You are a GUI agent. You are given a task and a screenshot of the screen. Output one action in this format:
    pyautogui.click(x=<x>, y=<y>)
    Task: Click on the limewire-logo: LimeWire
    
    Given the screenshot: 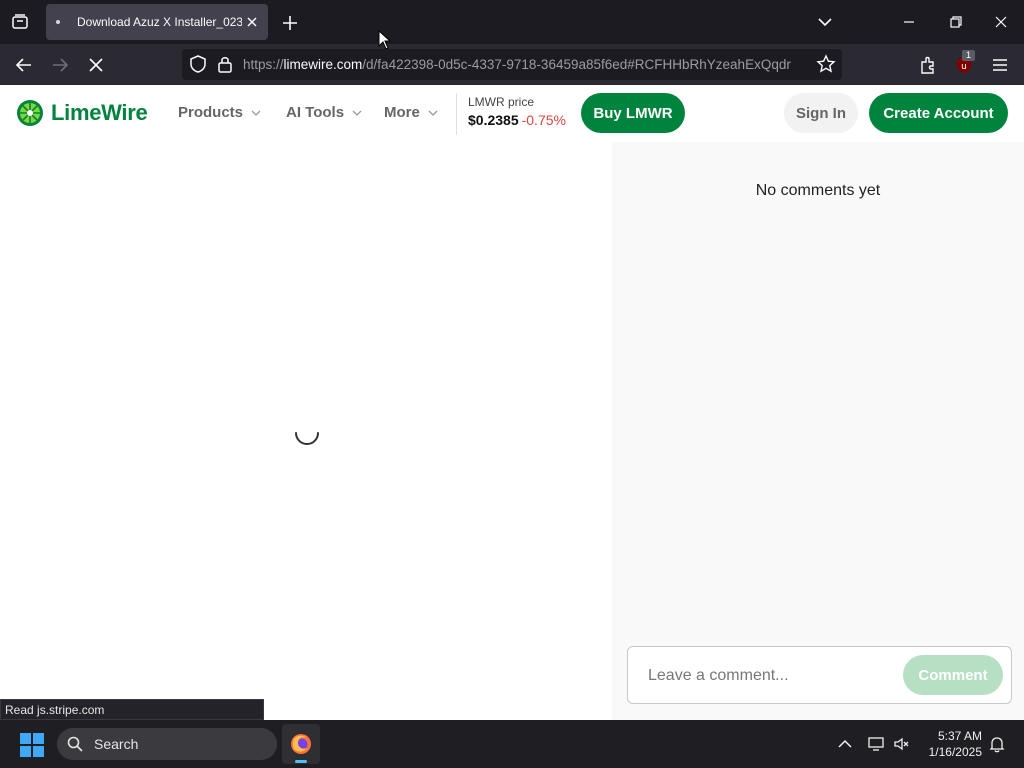 What is the action you would take?
    pyautogui.click(x=82, y=113)
    